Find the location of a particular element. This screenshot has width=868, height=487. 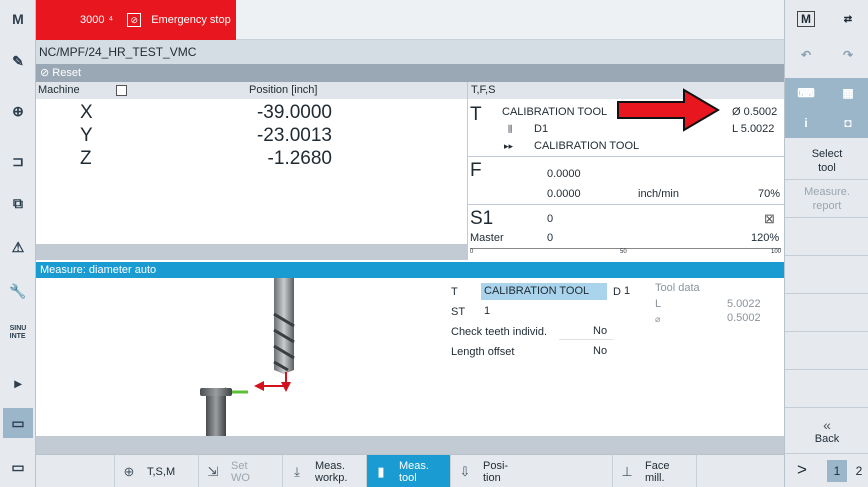

screenshot-icon: ◘ is located at coordinates (847, 123).